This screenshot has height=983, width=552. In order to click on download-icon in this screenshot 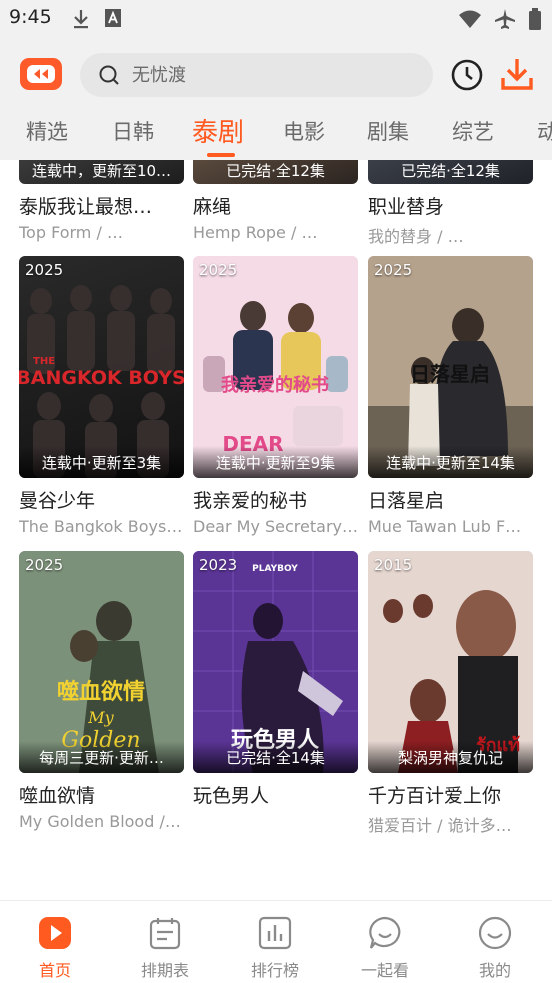, I will do `click(517, 77)`.